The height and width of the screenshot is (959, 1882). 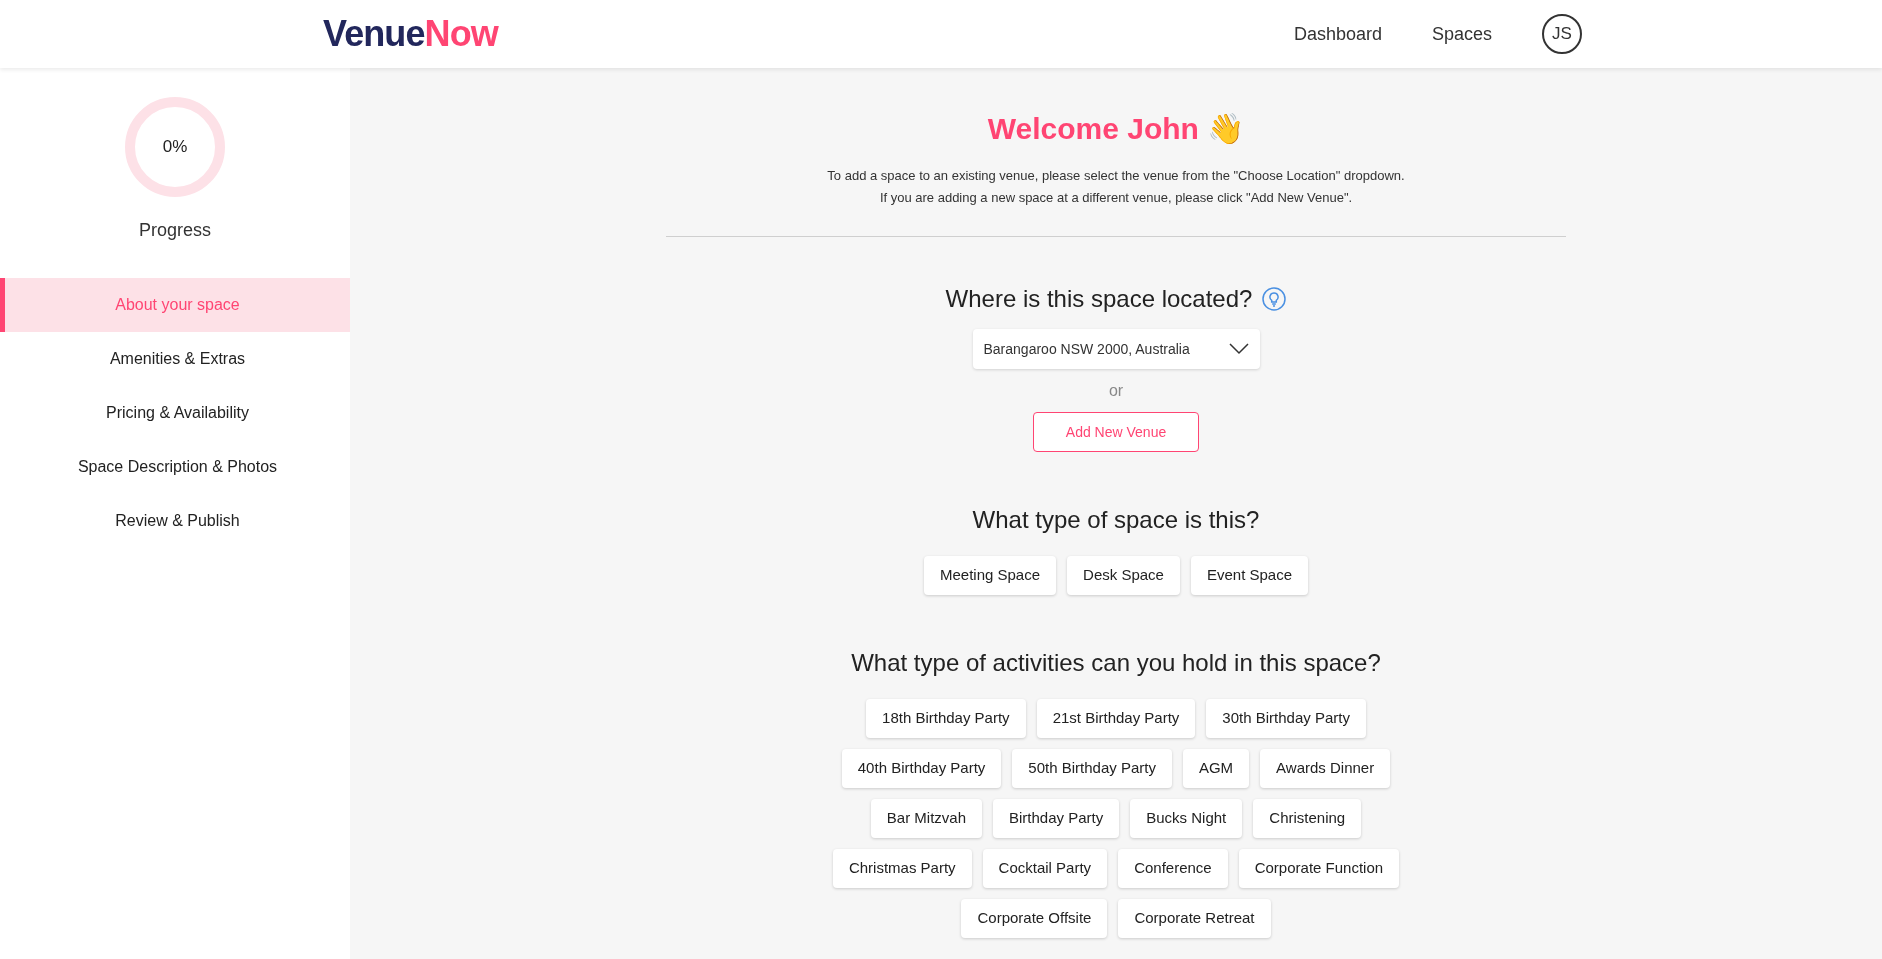 What do you see at coordinates (946, 718) in the screenshot?
I see `option-chip: 18th Birthday Party` at bounding box center [946, 718].